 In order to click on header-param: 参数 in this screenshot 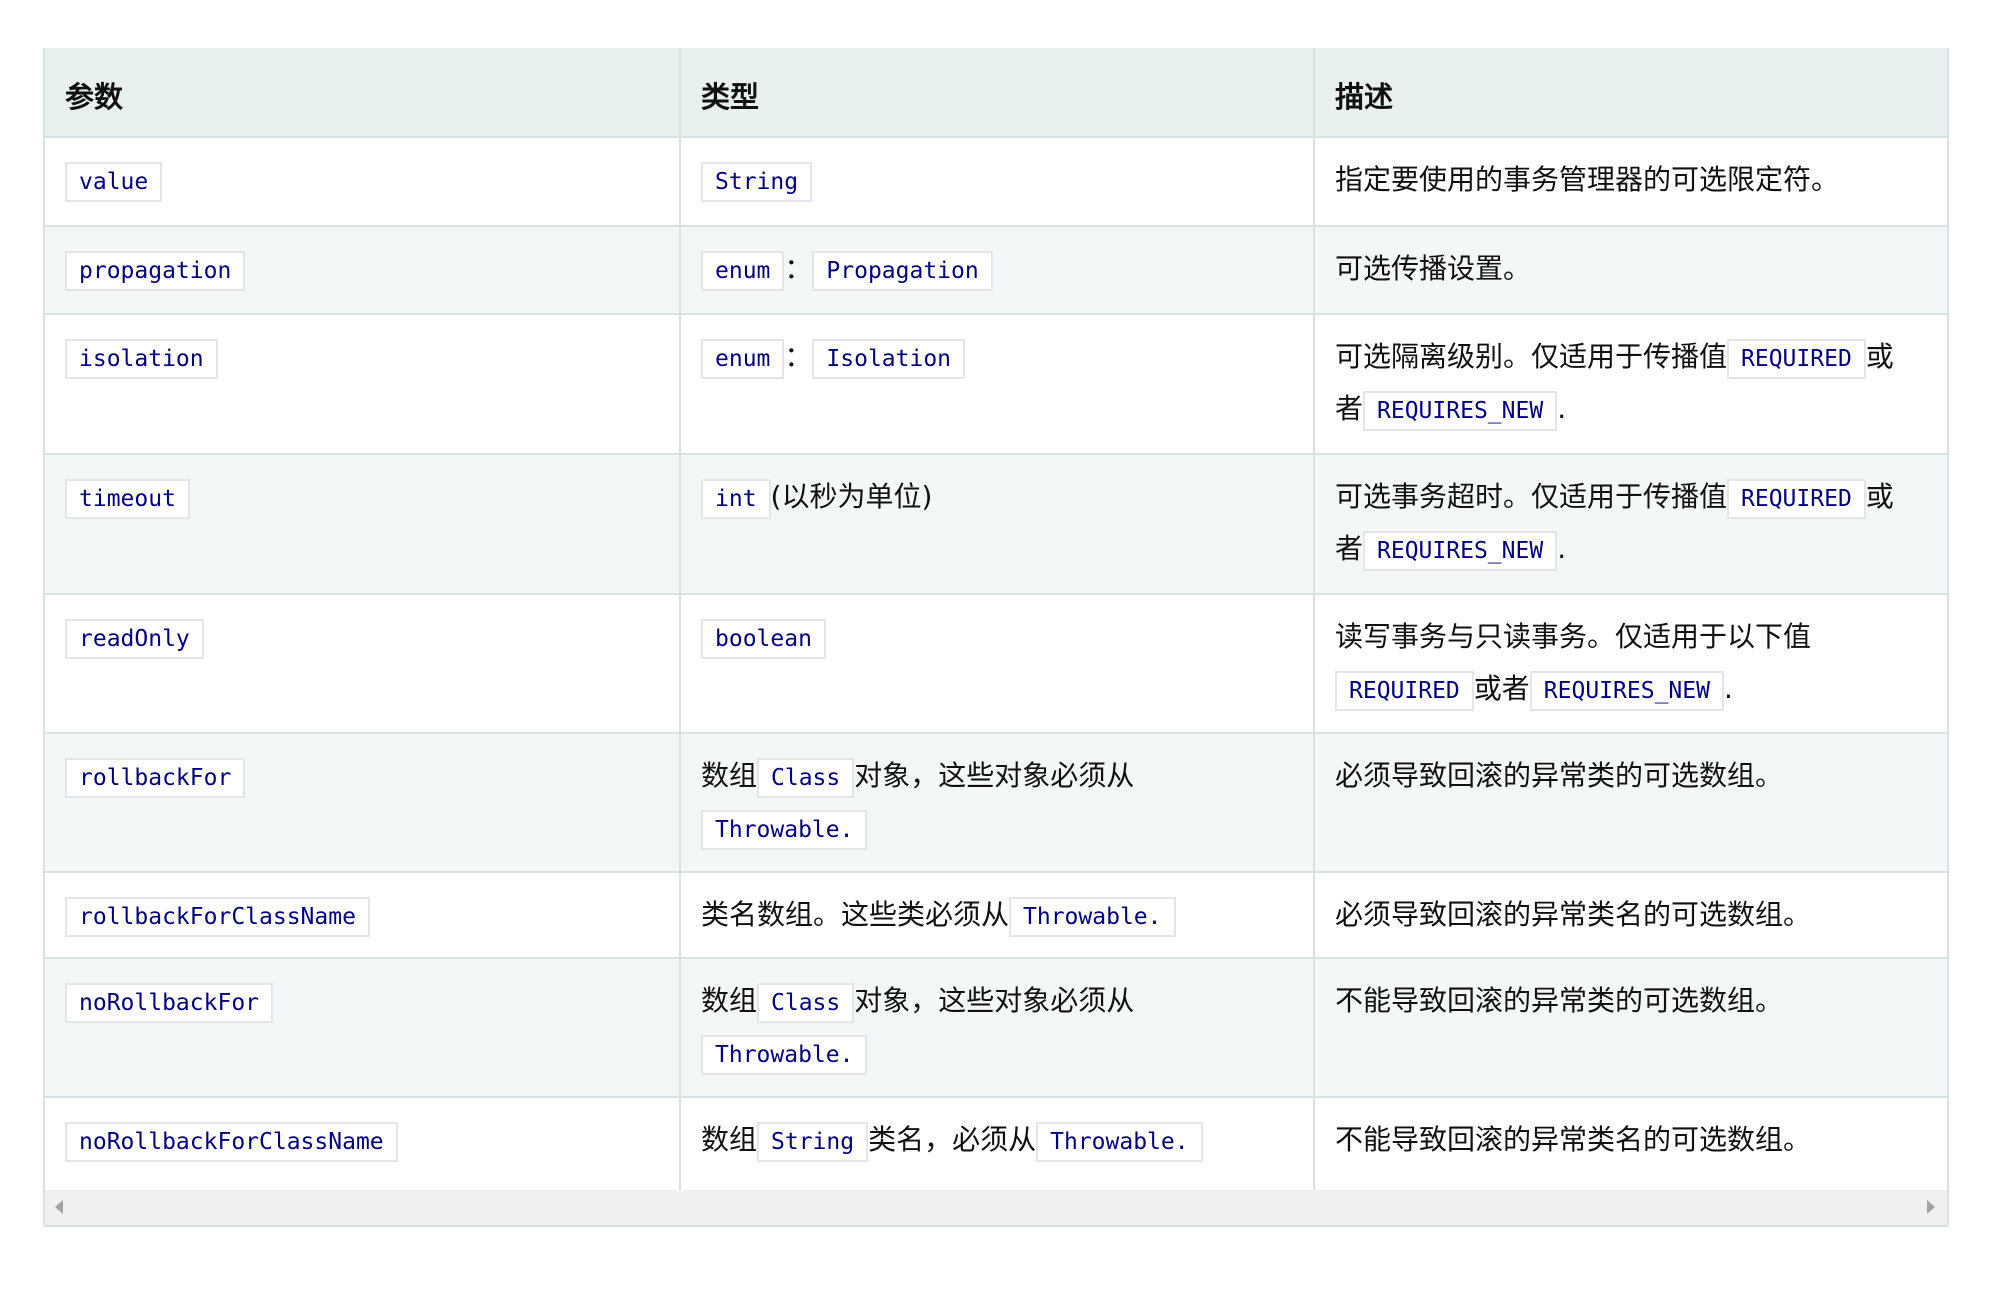, I will do `click(363, 93)`.